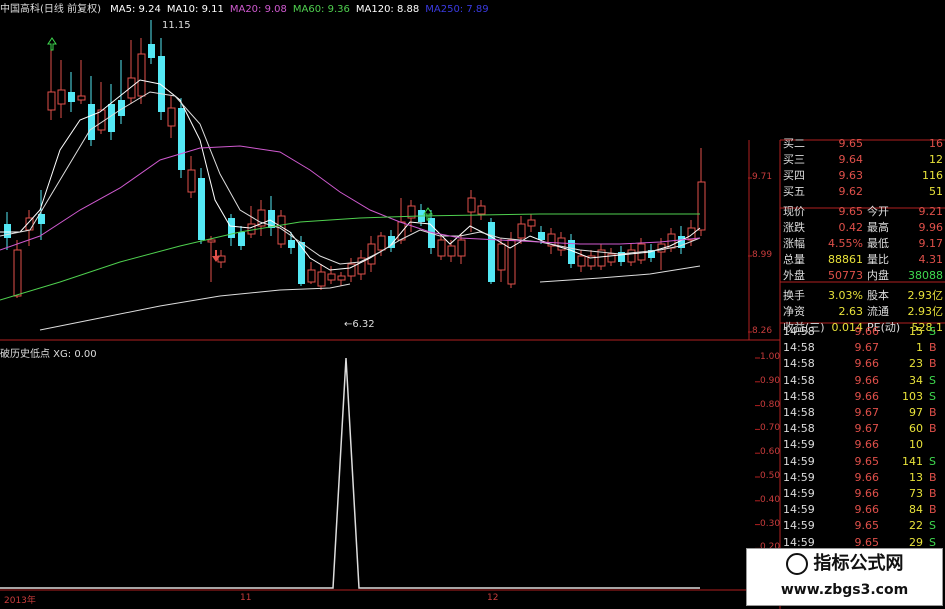  I want to click on indicator-axis-label: 0.70, so click(770, 428).